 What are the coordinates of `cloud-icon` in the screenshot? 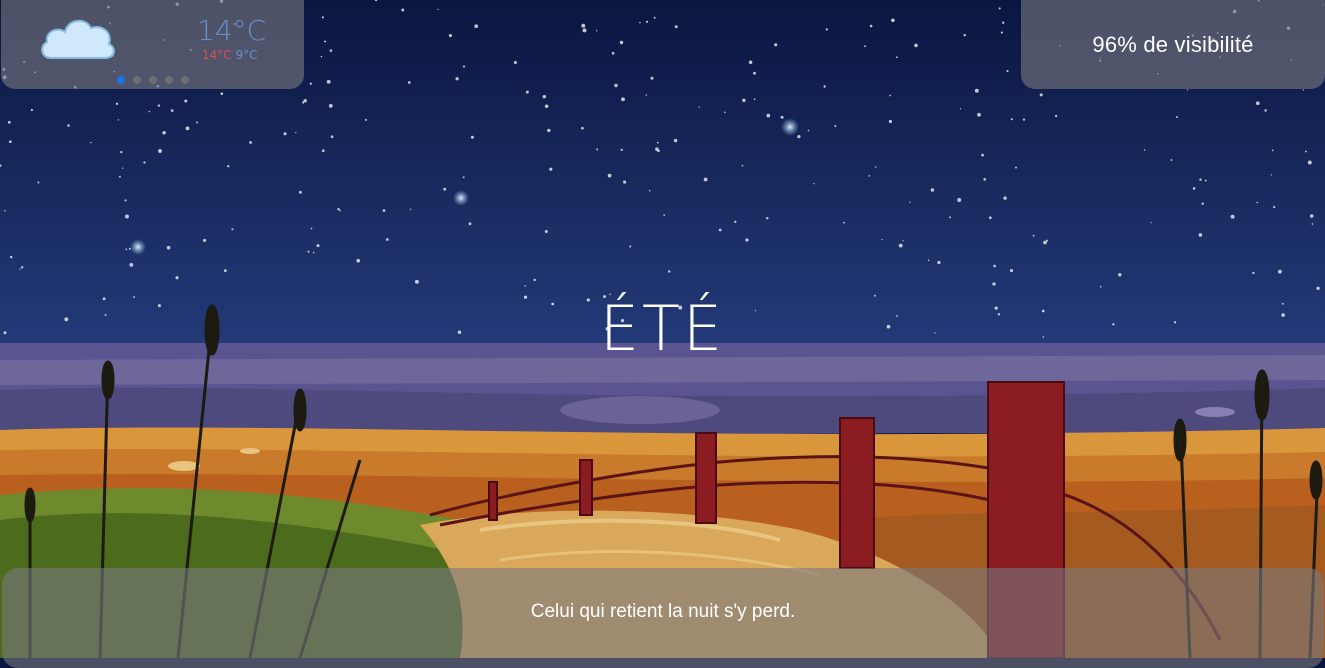 It's located at (78, 39).